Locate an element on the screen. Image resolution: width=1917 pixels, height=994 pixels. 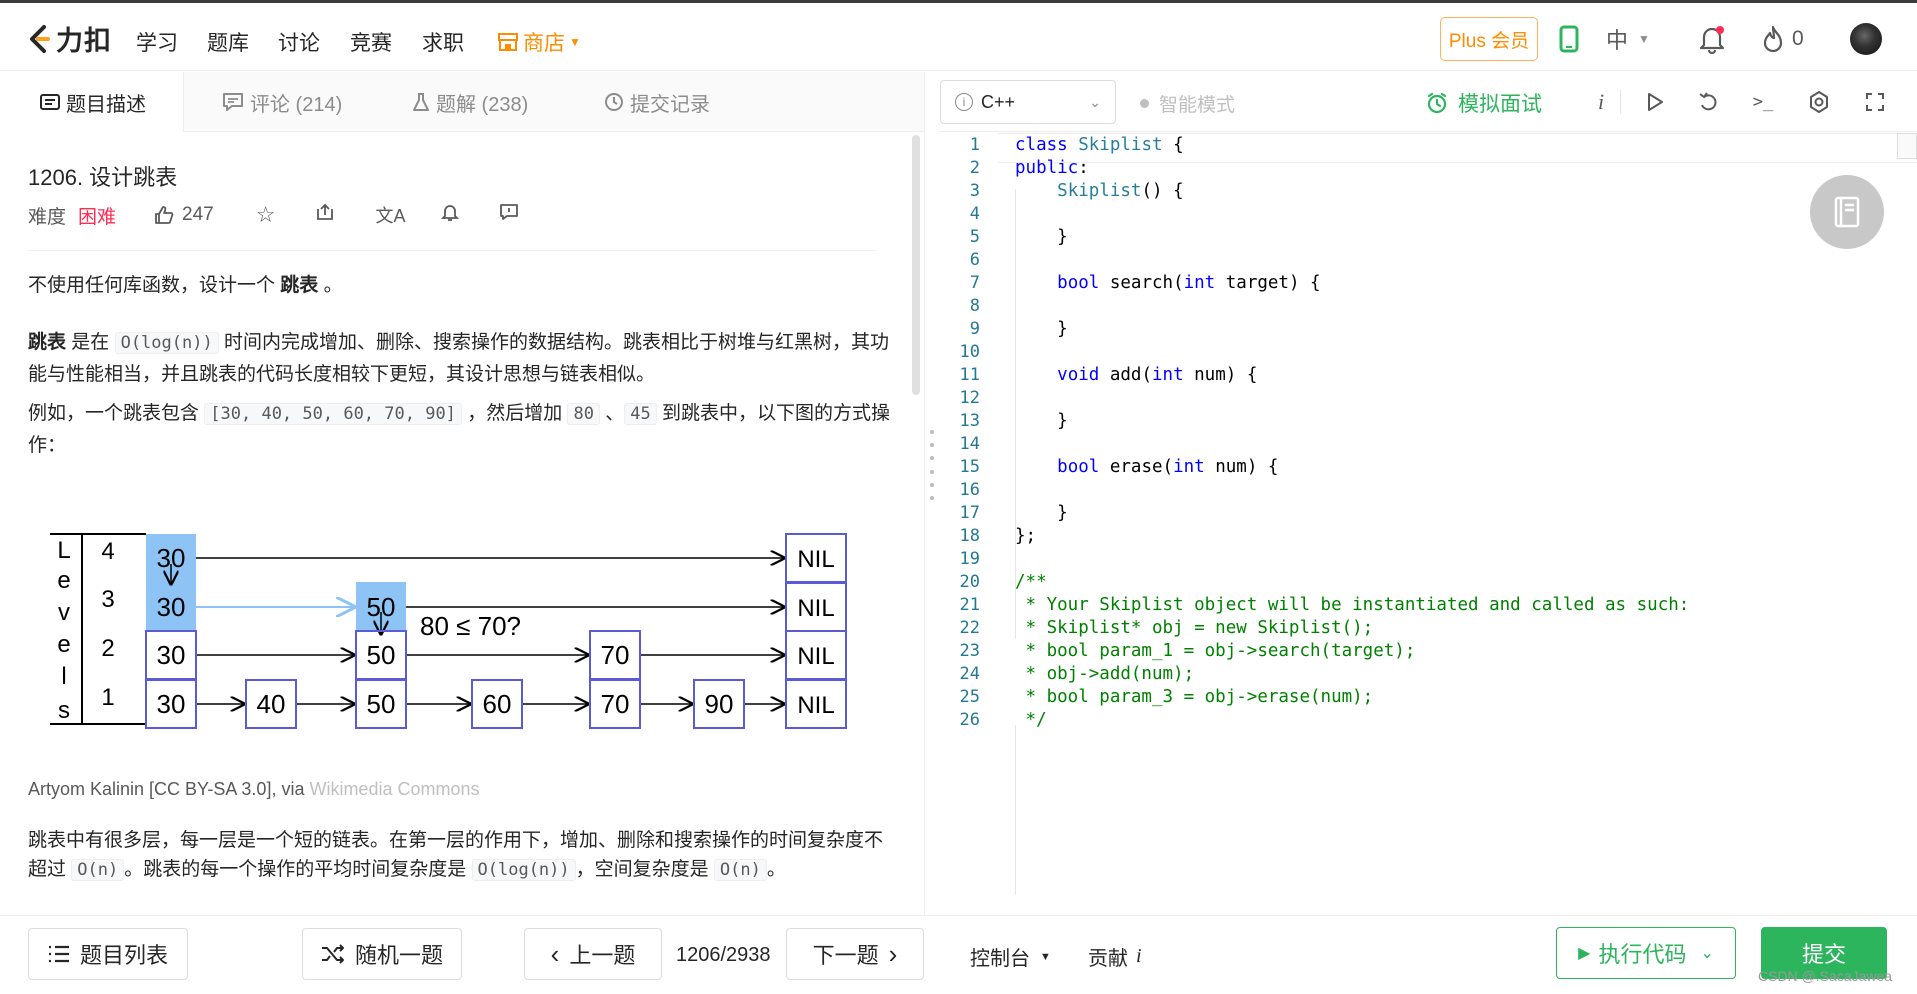
node-label: 70 is located at coordinates (615, 704).